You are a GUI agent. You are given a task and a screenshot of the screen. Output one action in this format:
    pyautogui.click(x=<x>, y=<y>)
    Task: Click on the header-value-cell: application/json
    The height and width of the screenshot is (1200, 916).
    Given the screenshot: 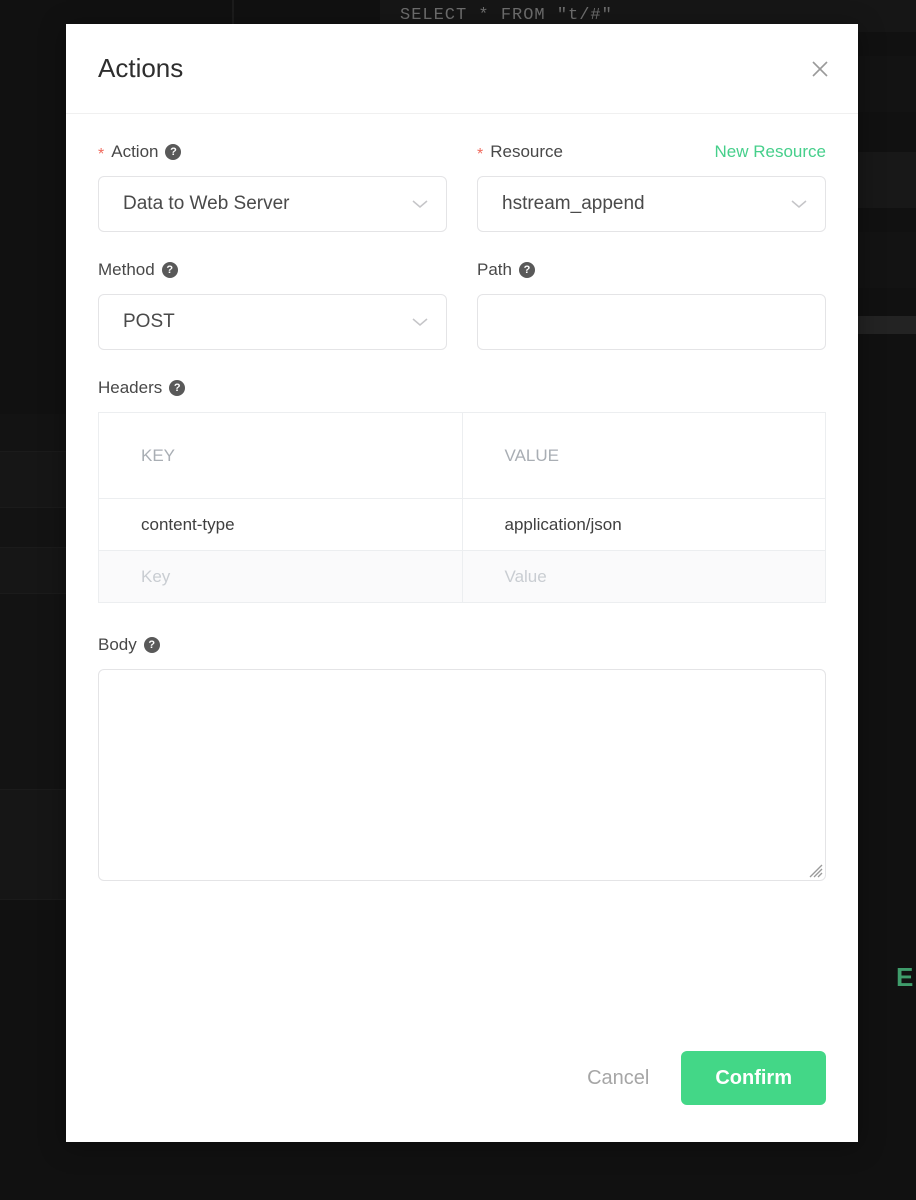 What is the action you would take?
    pyautogui.click(x=644, y=524)
    